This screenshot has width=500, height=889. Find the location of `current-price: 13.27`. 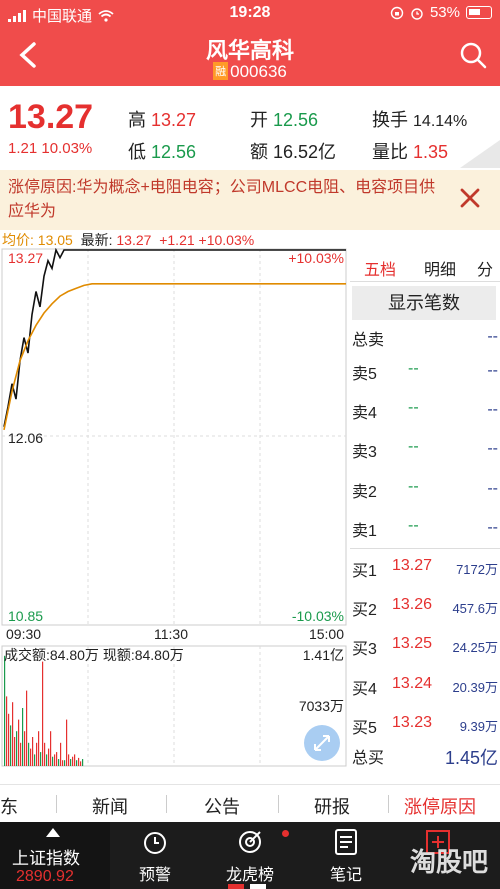

current-price: 13.27 is located at coordinates (51, 117).